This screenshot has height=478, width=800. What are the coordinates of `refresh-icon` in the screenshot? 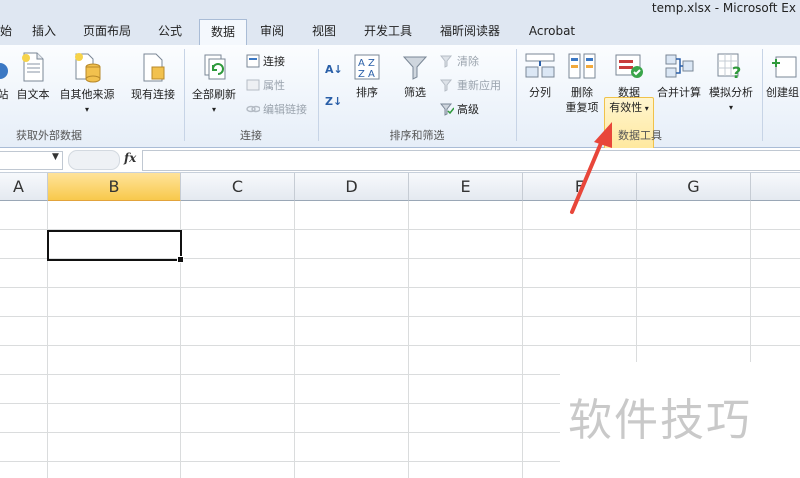 It's located at (215, 67).